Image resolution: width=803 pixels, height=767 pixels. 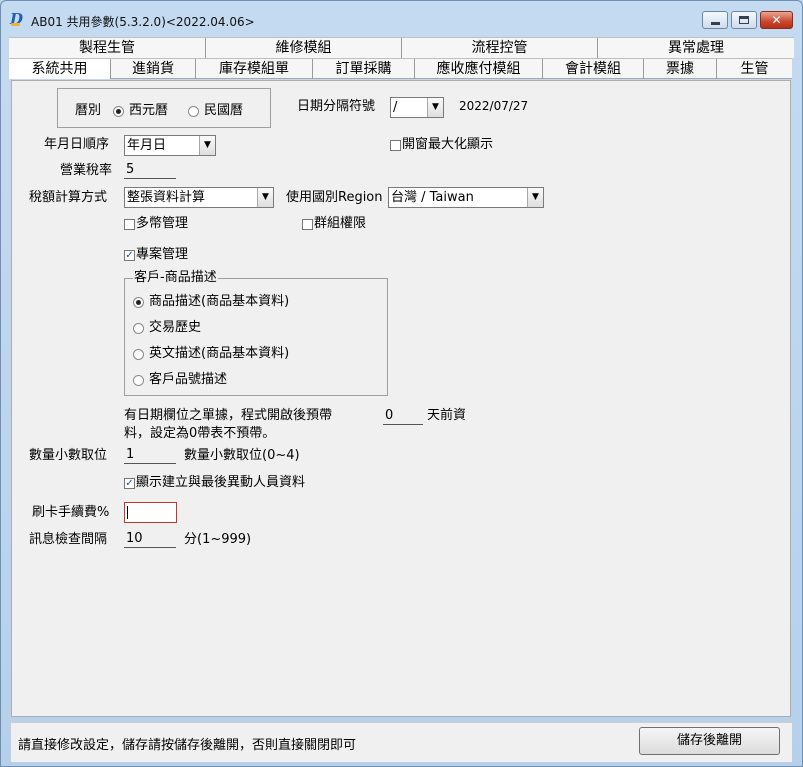 I want to click on radio-trade-history-label: 交易歷史, so click(x=175, y=327).